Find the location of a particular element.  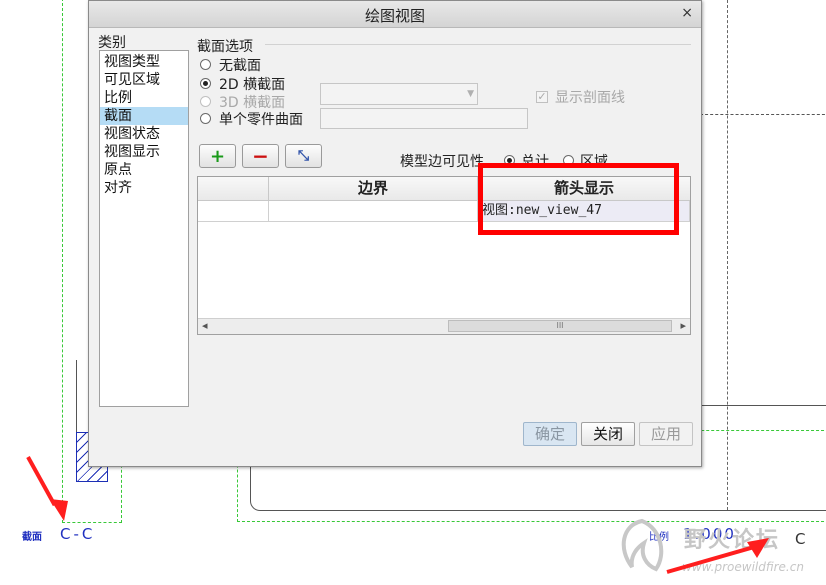

section-options-label: 截面选项 is located at coordinates (225, 47).